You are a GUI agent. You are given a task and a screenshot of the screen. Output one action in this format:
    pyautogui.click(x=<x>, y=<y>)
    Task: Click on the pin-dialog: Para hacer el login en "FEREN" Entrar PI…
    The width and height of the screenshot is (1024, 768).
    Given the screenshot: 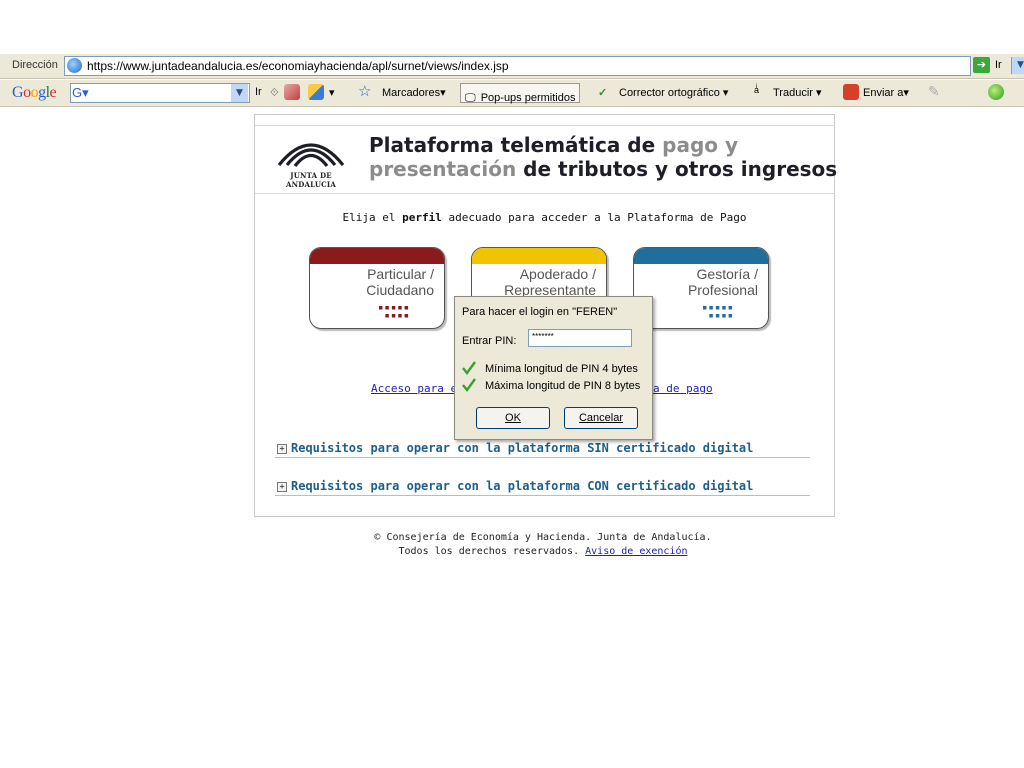 What is the action you would take?
    pyautogui.click(x=553, y=368)
    